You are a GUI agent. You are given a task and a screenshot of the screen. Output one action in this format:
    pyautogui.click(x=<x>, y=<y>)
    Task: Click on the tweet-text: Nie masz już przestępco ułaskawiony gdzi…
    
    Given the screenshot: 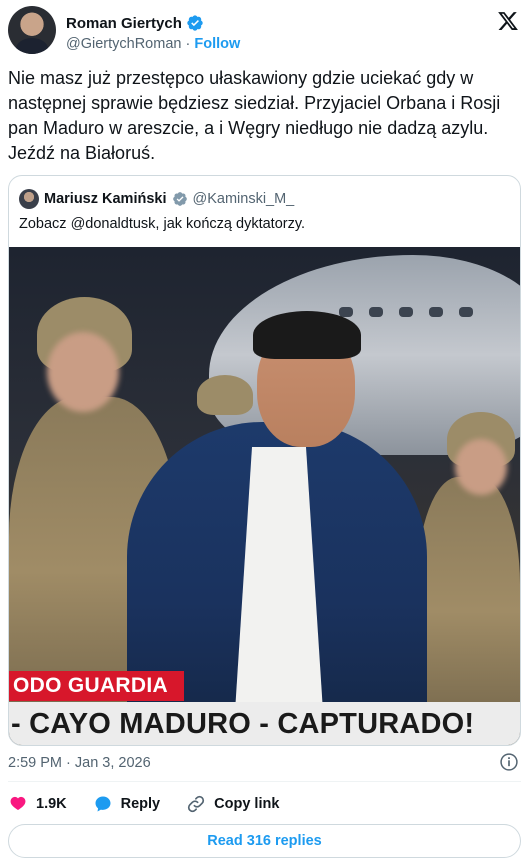 What is the action you would take?
    pyautogui.click(x=254, y=115)
    